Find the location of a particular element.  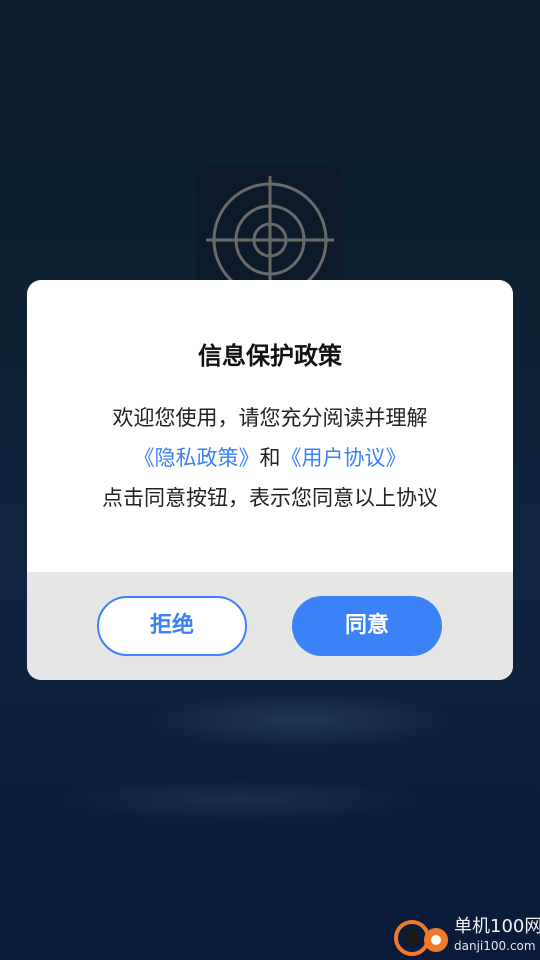

privacy-policy-link: 《隐私政策》 is located at coordinates (197, 458).